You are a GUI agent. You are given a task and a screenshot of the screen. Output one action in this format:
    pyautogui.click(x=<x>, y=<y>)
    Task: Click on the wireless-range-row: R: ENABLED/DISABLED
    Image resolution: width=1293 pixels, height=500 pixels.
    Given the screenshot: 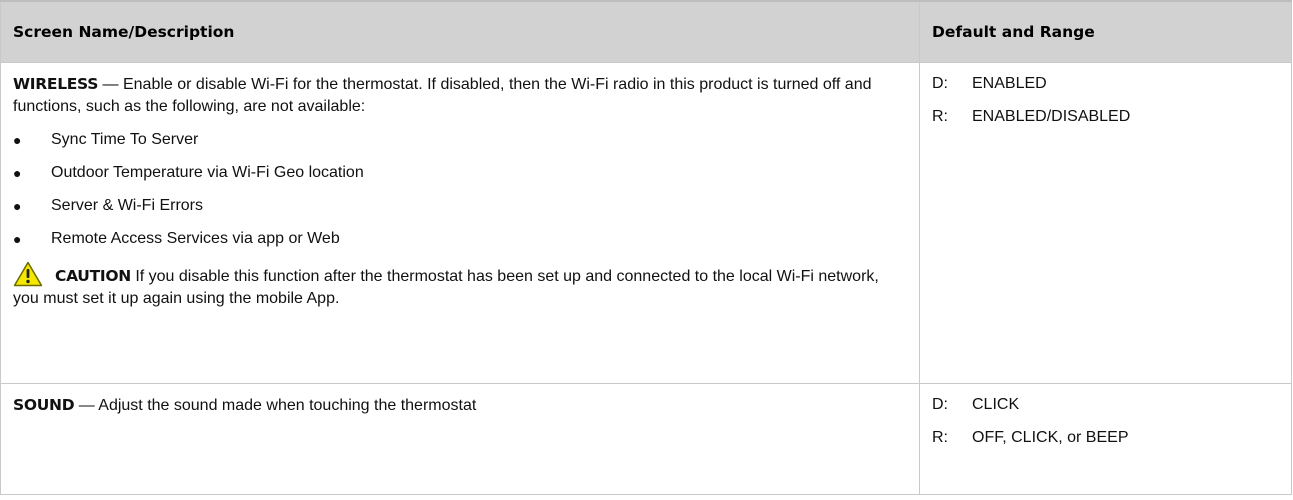 What is the action you would take?
    pyautogui.click(x=1107, y=117)
    